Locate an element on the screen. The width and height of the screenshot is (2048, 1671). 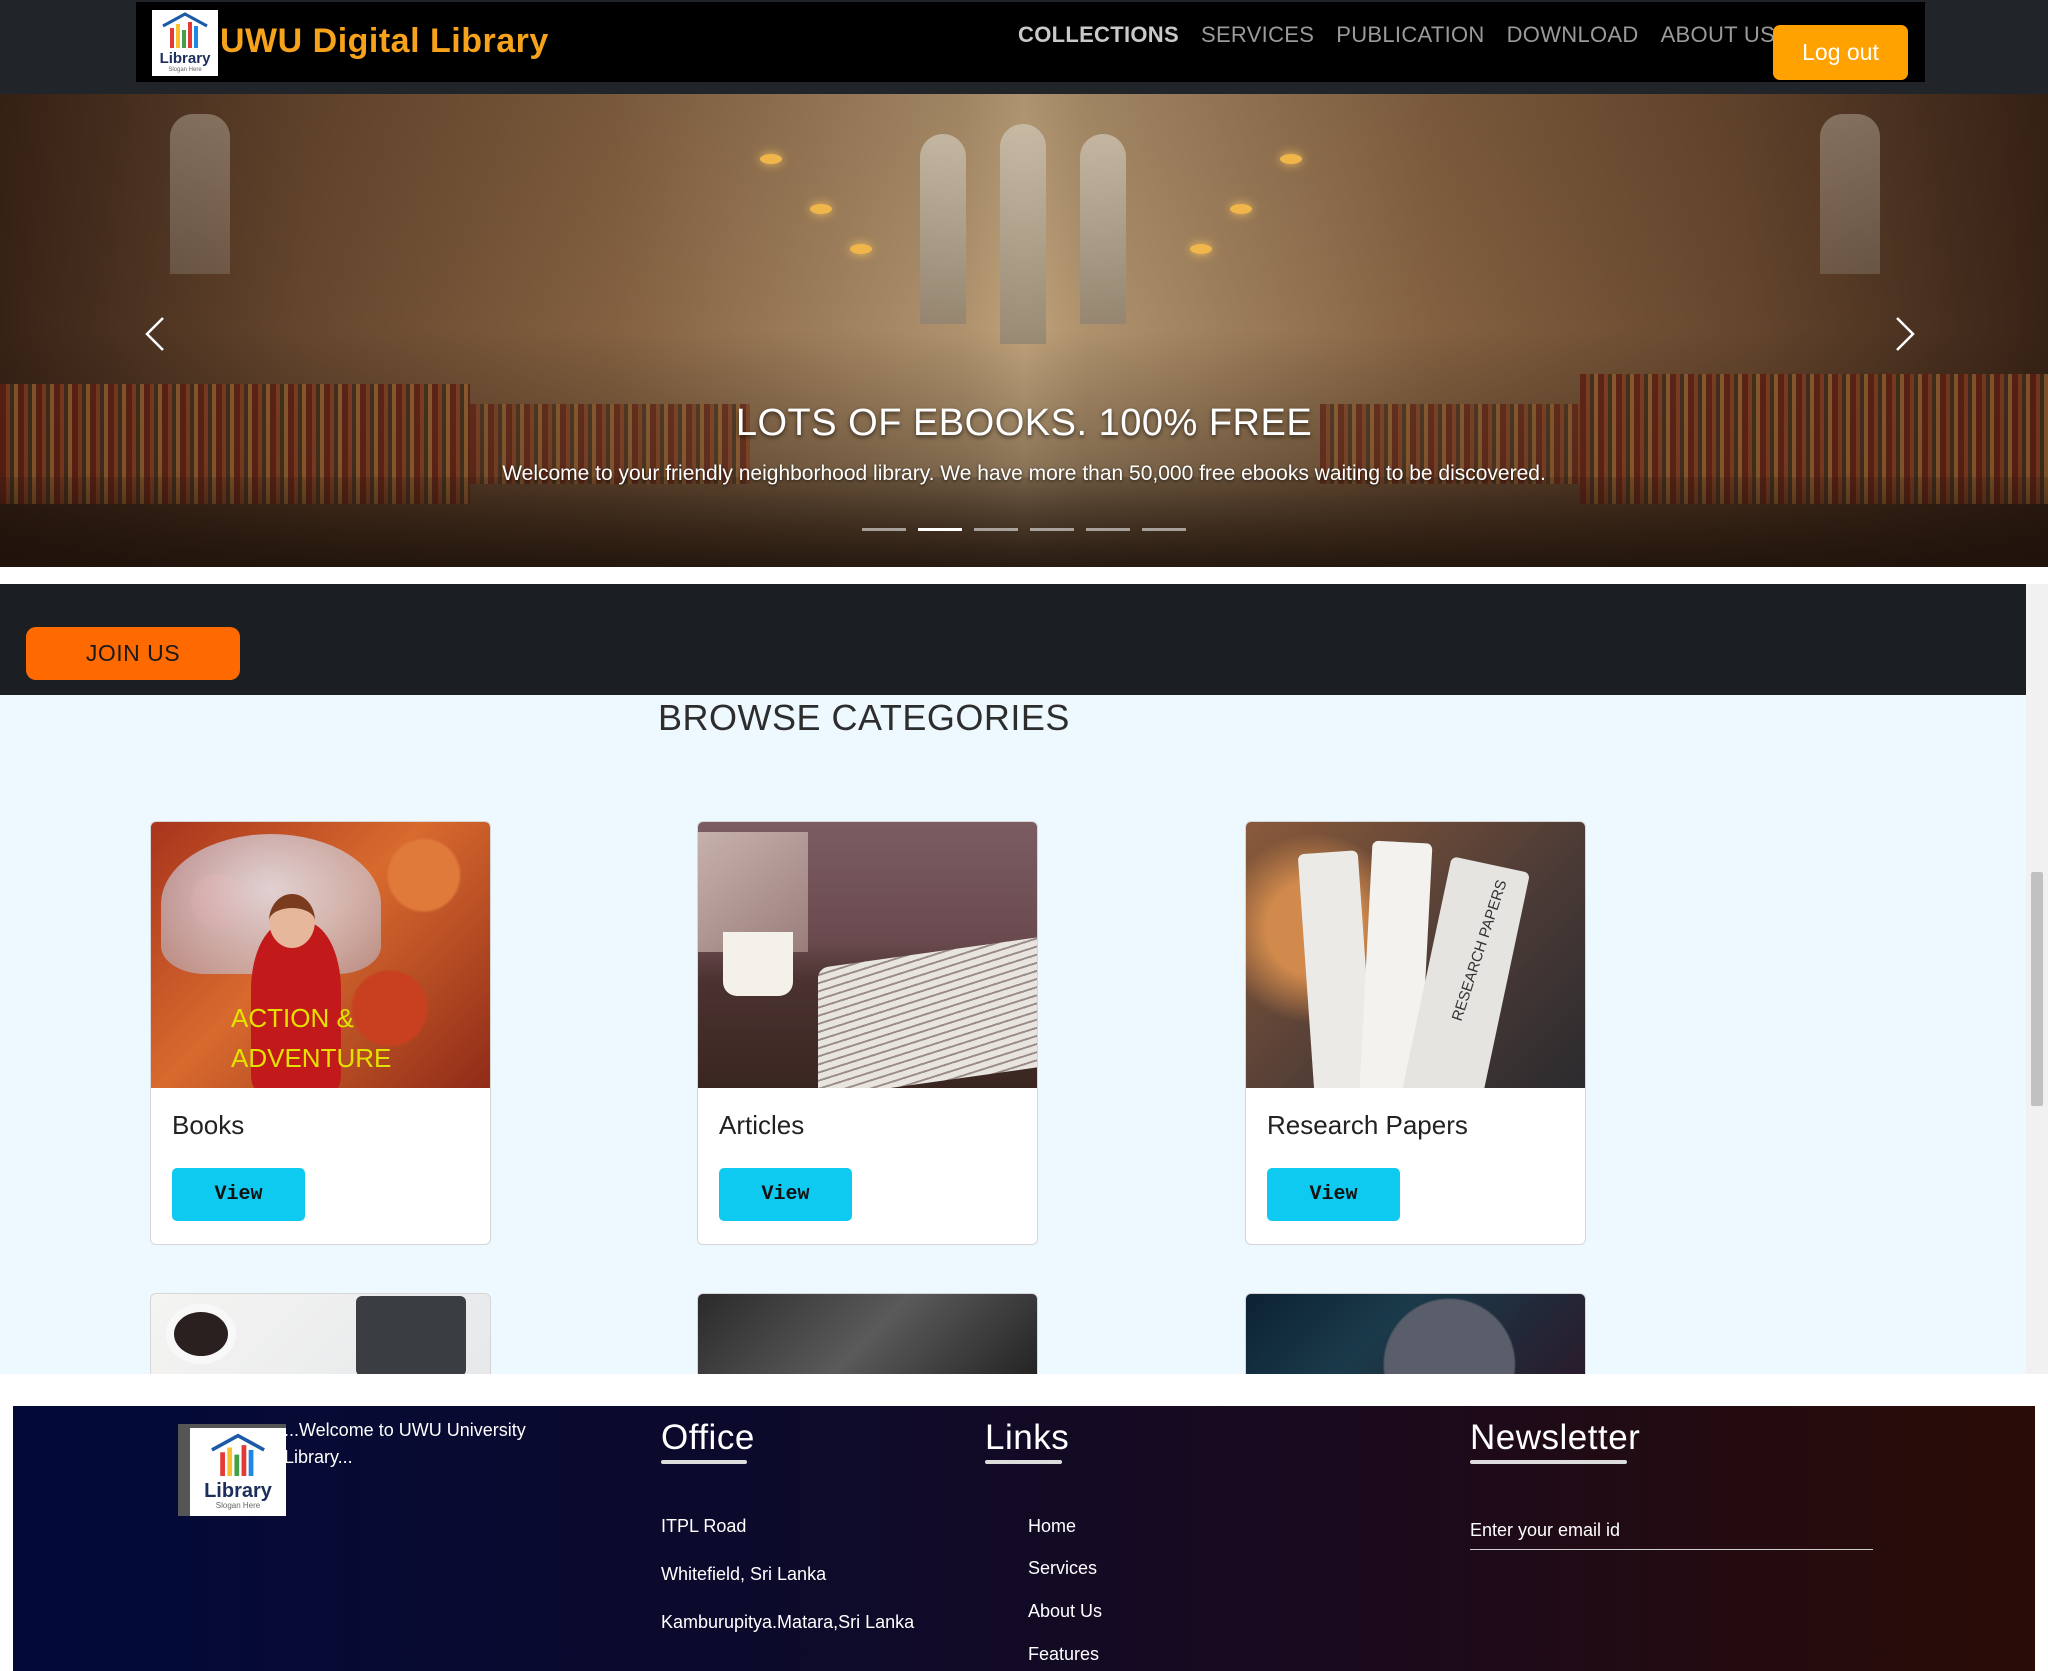
footer-logo-text: Library is located at coordinates (238, 1491).